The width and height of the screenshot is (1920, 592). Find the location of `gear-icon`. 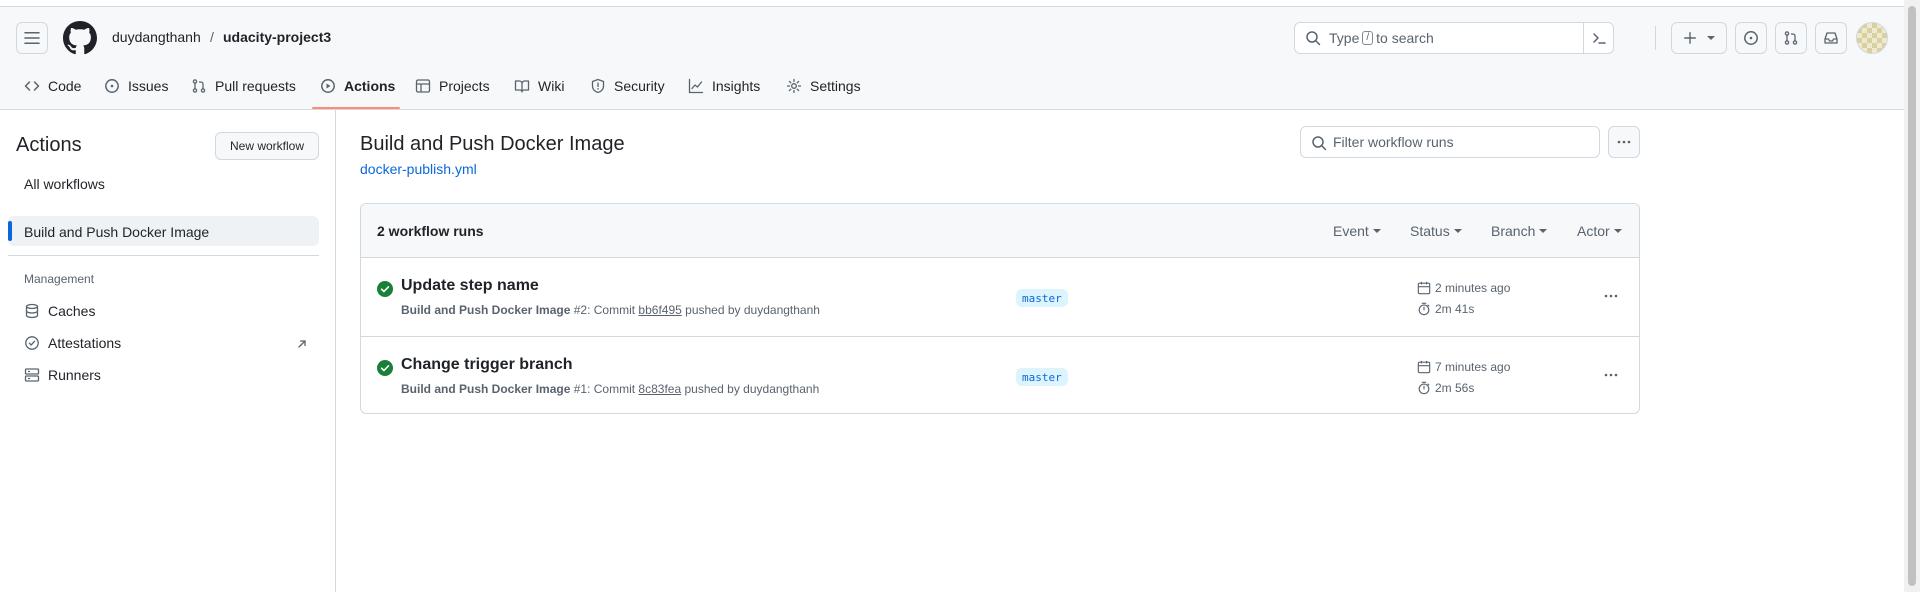

gear-icon is located at coordinates (794, 86).